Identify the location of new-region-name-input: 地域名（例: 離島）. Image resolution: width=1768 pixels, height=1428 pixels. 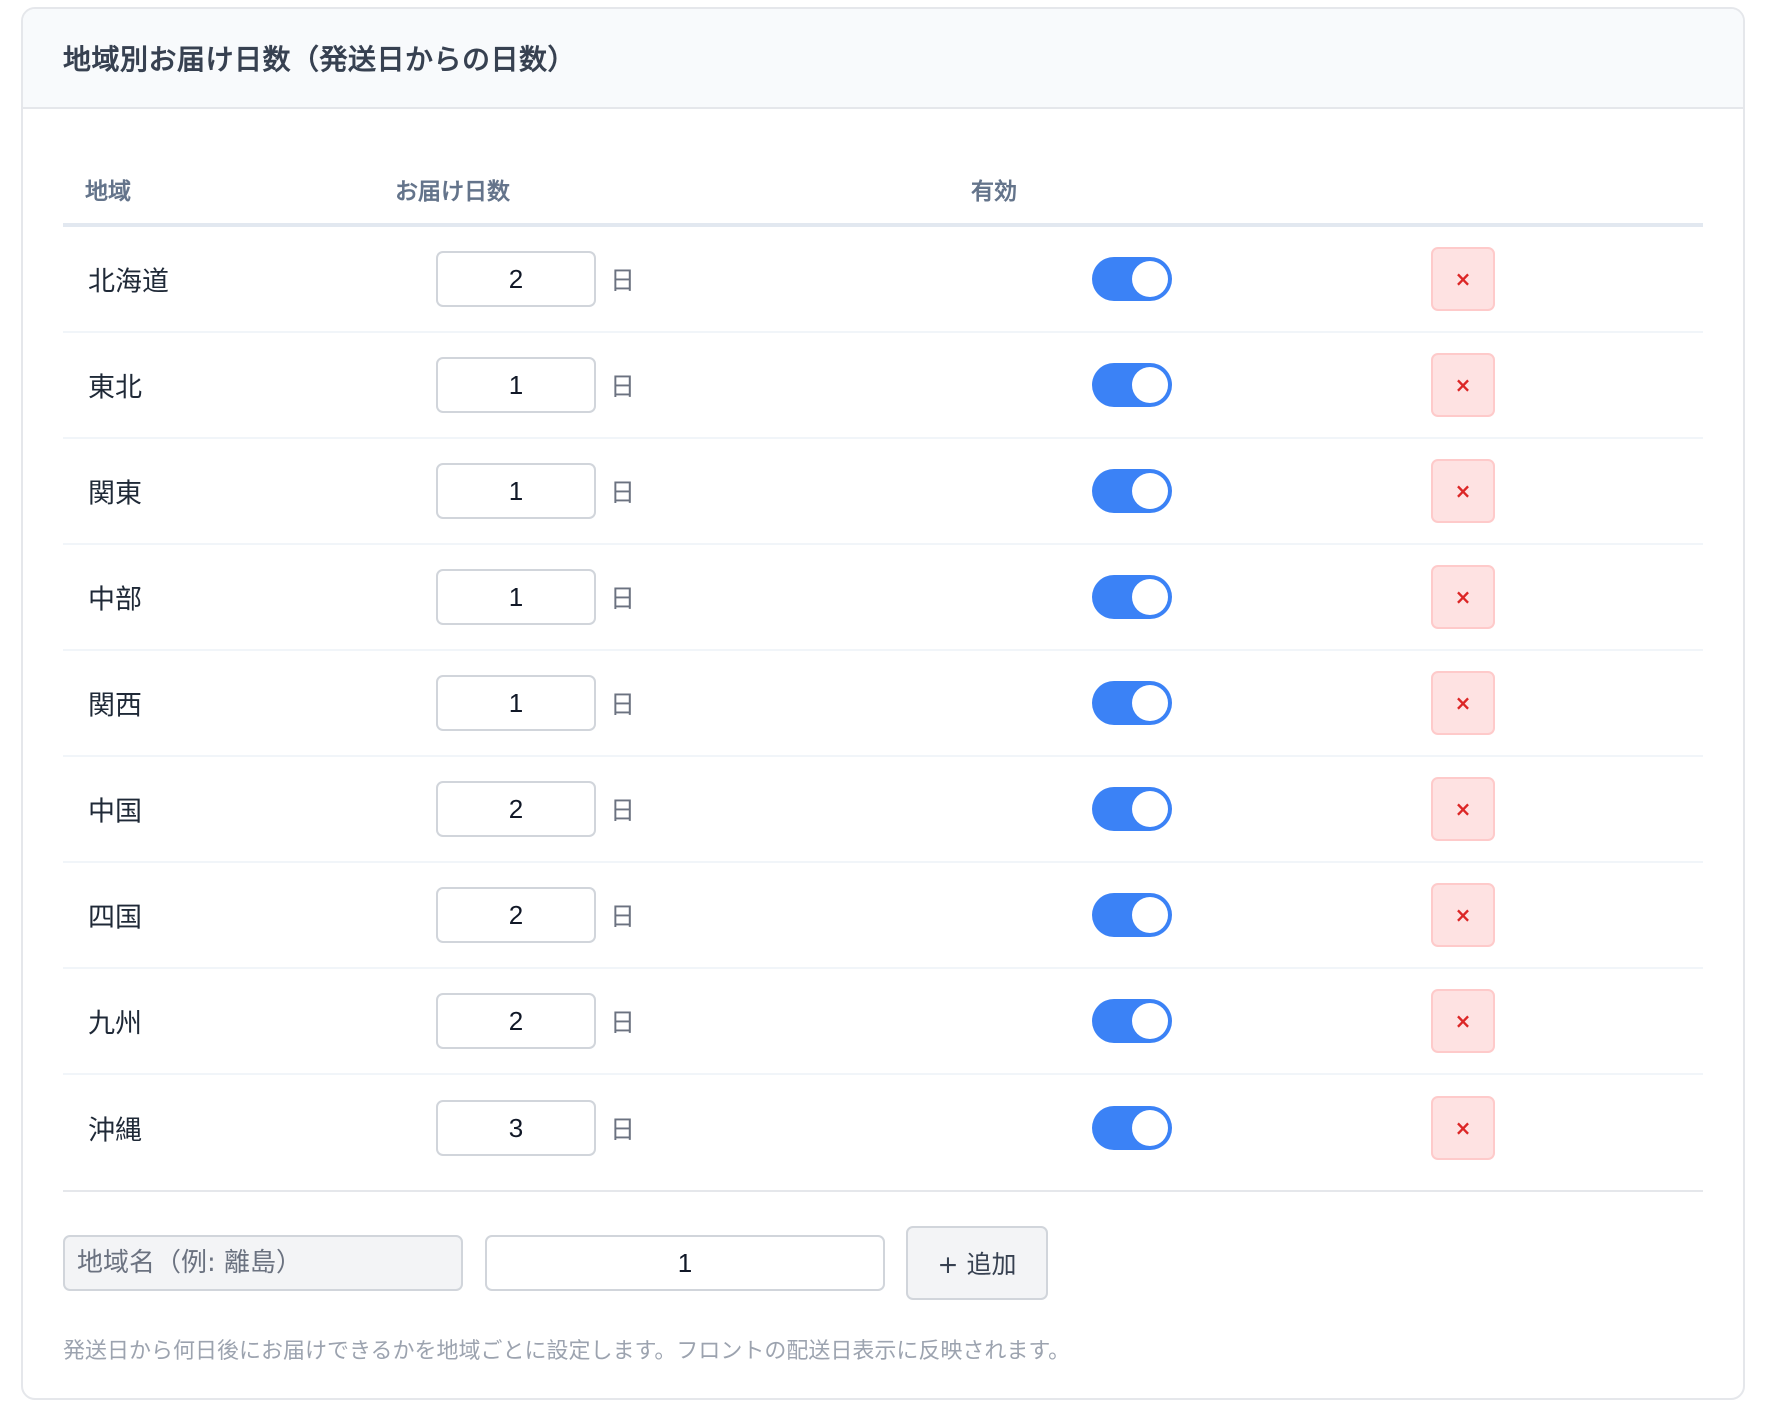
(263, 1263).